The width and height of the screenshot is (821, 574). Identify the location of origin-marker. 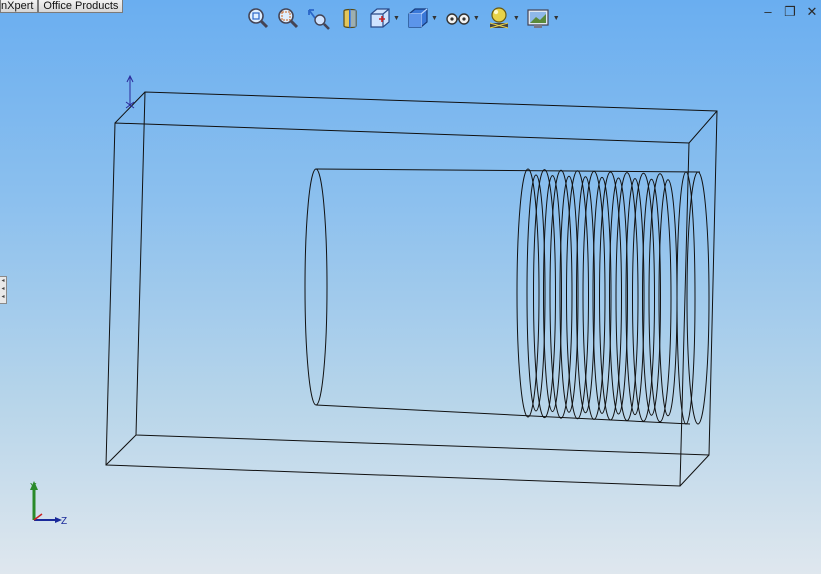
(130, 91).